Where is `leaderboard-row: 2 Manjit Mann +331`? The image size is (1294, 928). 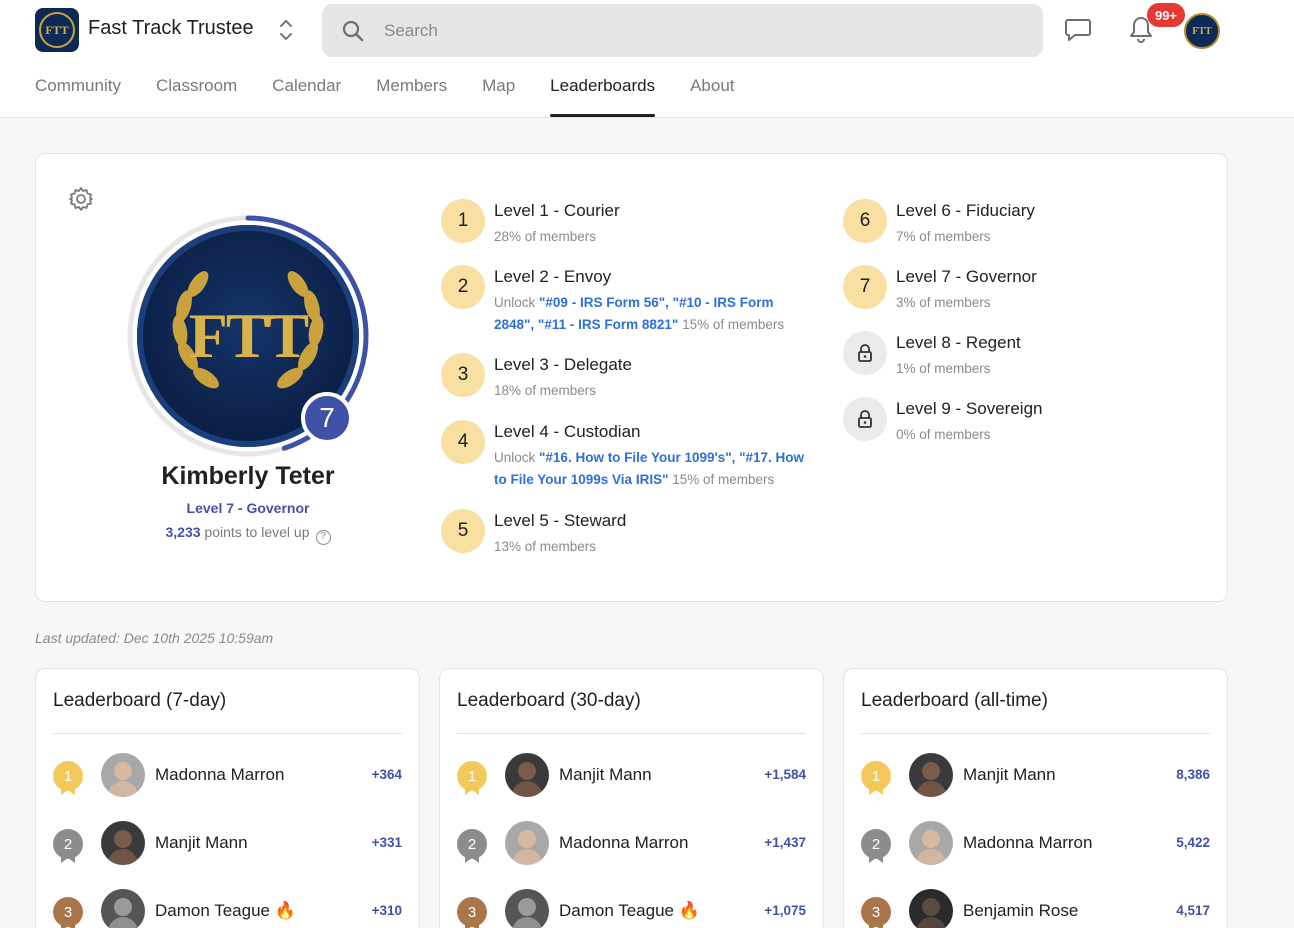
leaderboard-row: 2 Manjit Mann +331 is located at coordinates (227, 843).